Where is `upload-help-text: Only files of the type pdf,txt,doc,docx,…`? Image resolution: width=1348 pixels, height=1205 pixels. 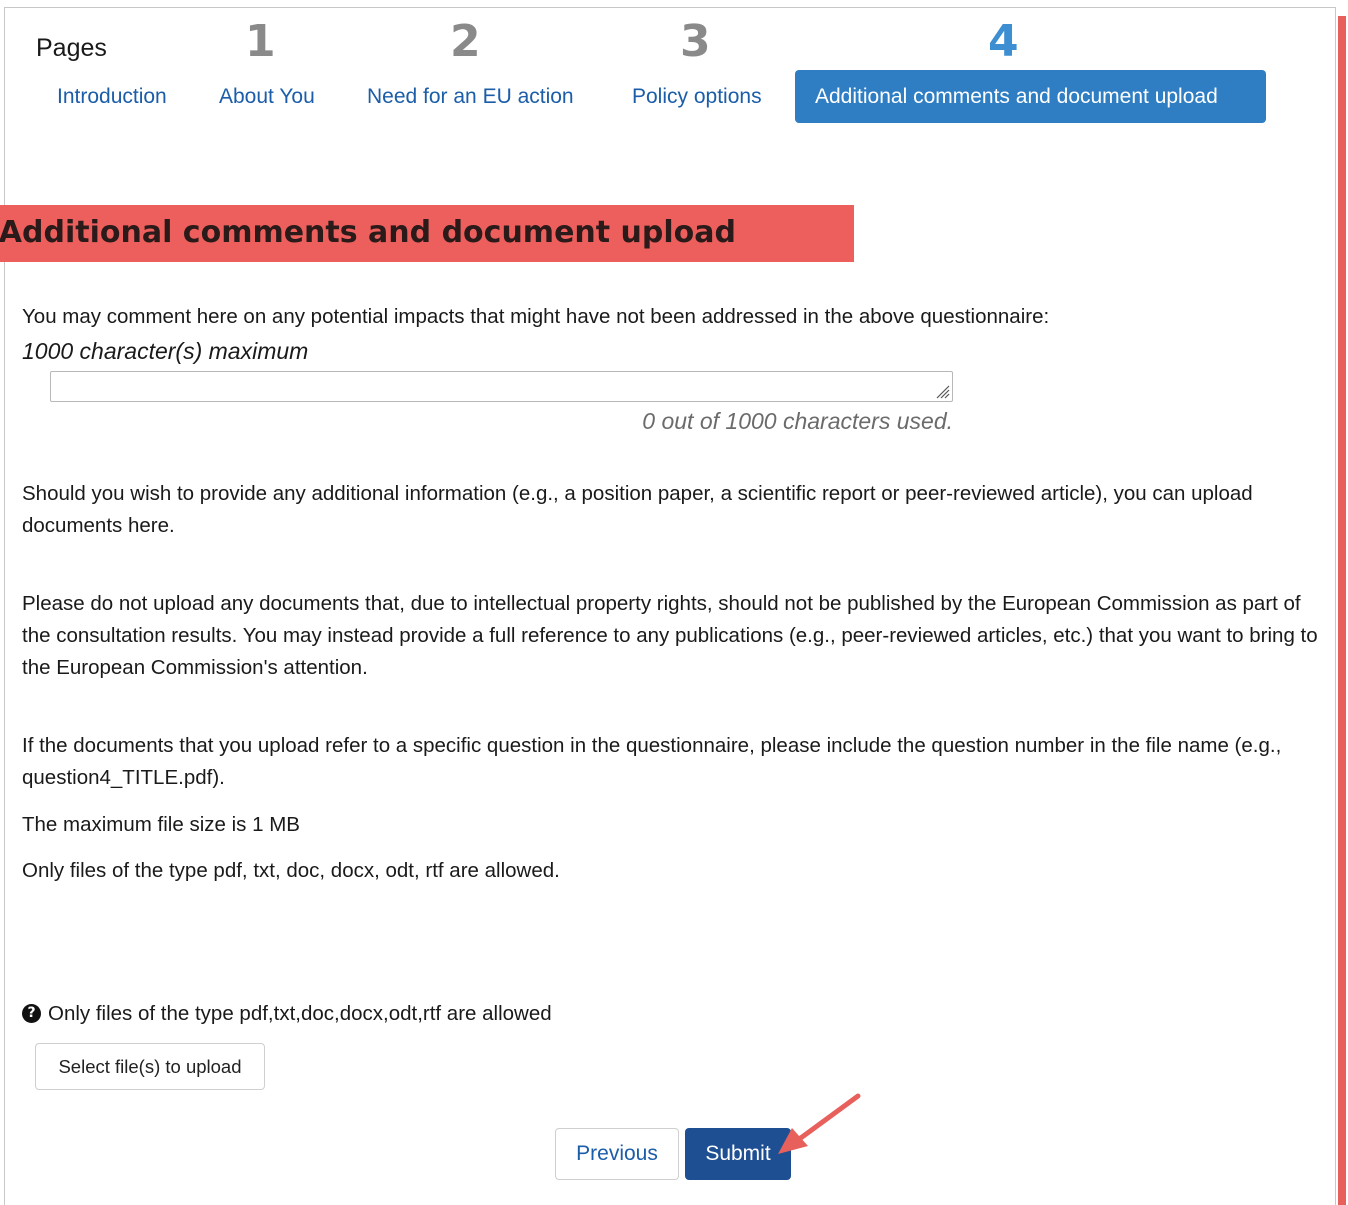 upload-help-text: Only files of the type pdf,txt,doc,docx,… is located at coordinates (300, 1013).